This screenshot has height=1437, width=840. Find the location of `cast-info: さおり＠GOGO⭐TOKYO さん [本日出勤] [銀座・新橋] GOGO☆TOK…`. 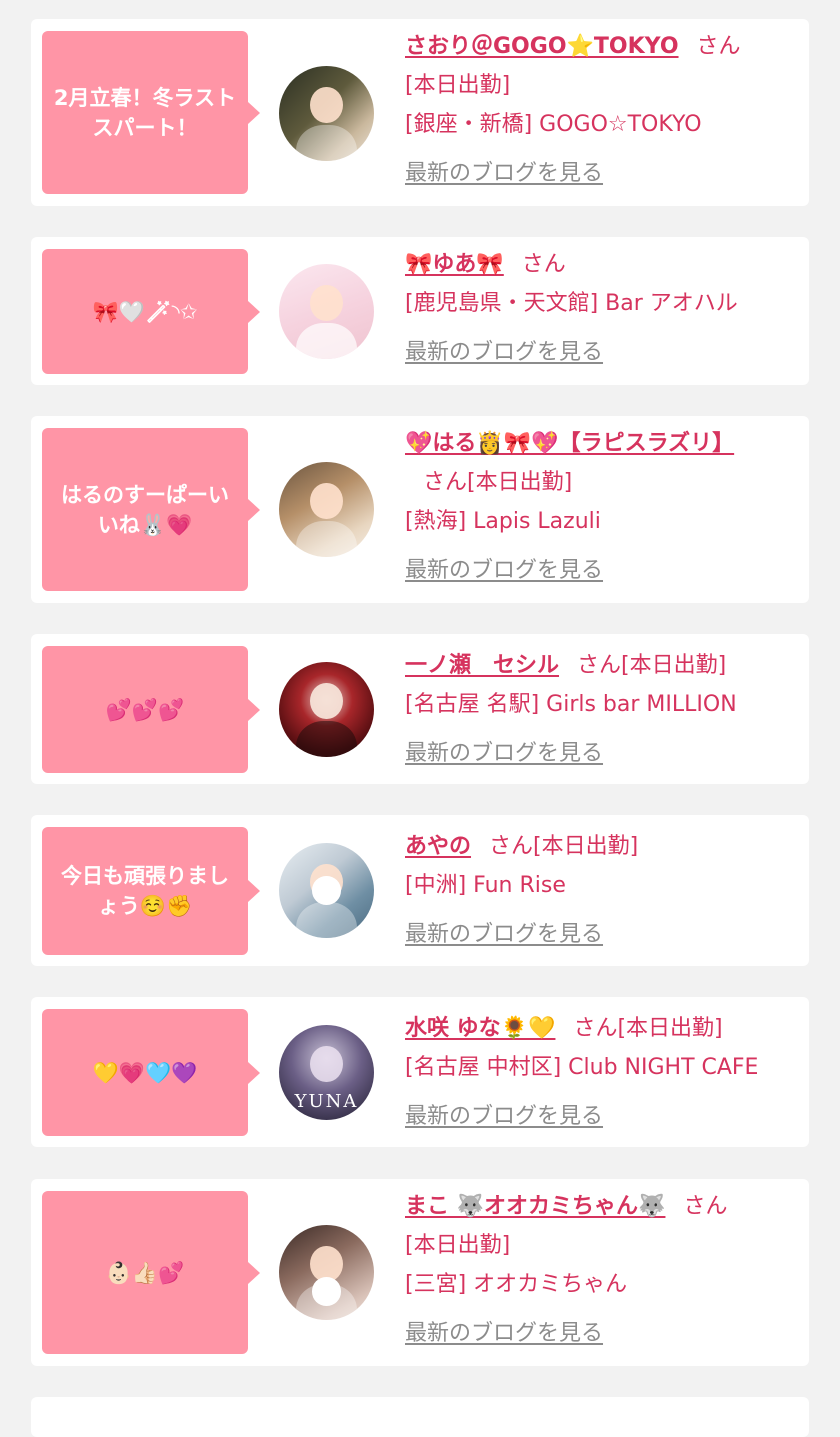

cast-info: さおり＠GOGO⭐TOKYO さん [本日出勤] [銀座・新橋] GOGO☆TOK… is located at coordinates (601, 110).